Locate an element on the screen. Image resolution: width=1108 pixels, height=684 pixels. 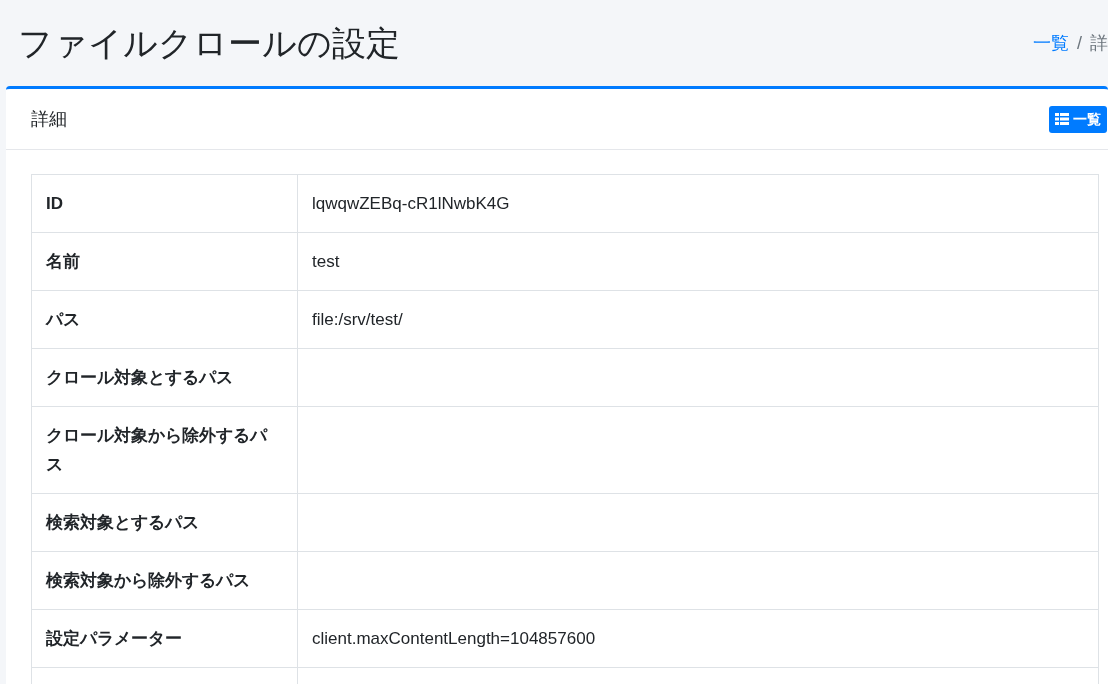
list-icon is located at coordinates (1062, 119).